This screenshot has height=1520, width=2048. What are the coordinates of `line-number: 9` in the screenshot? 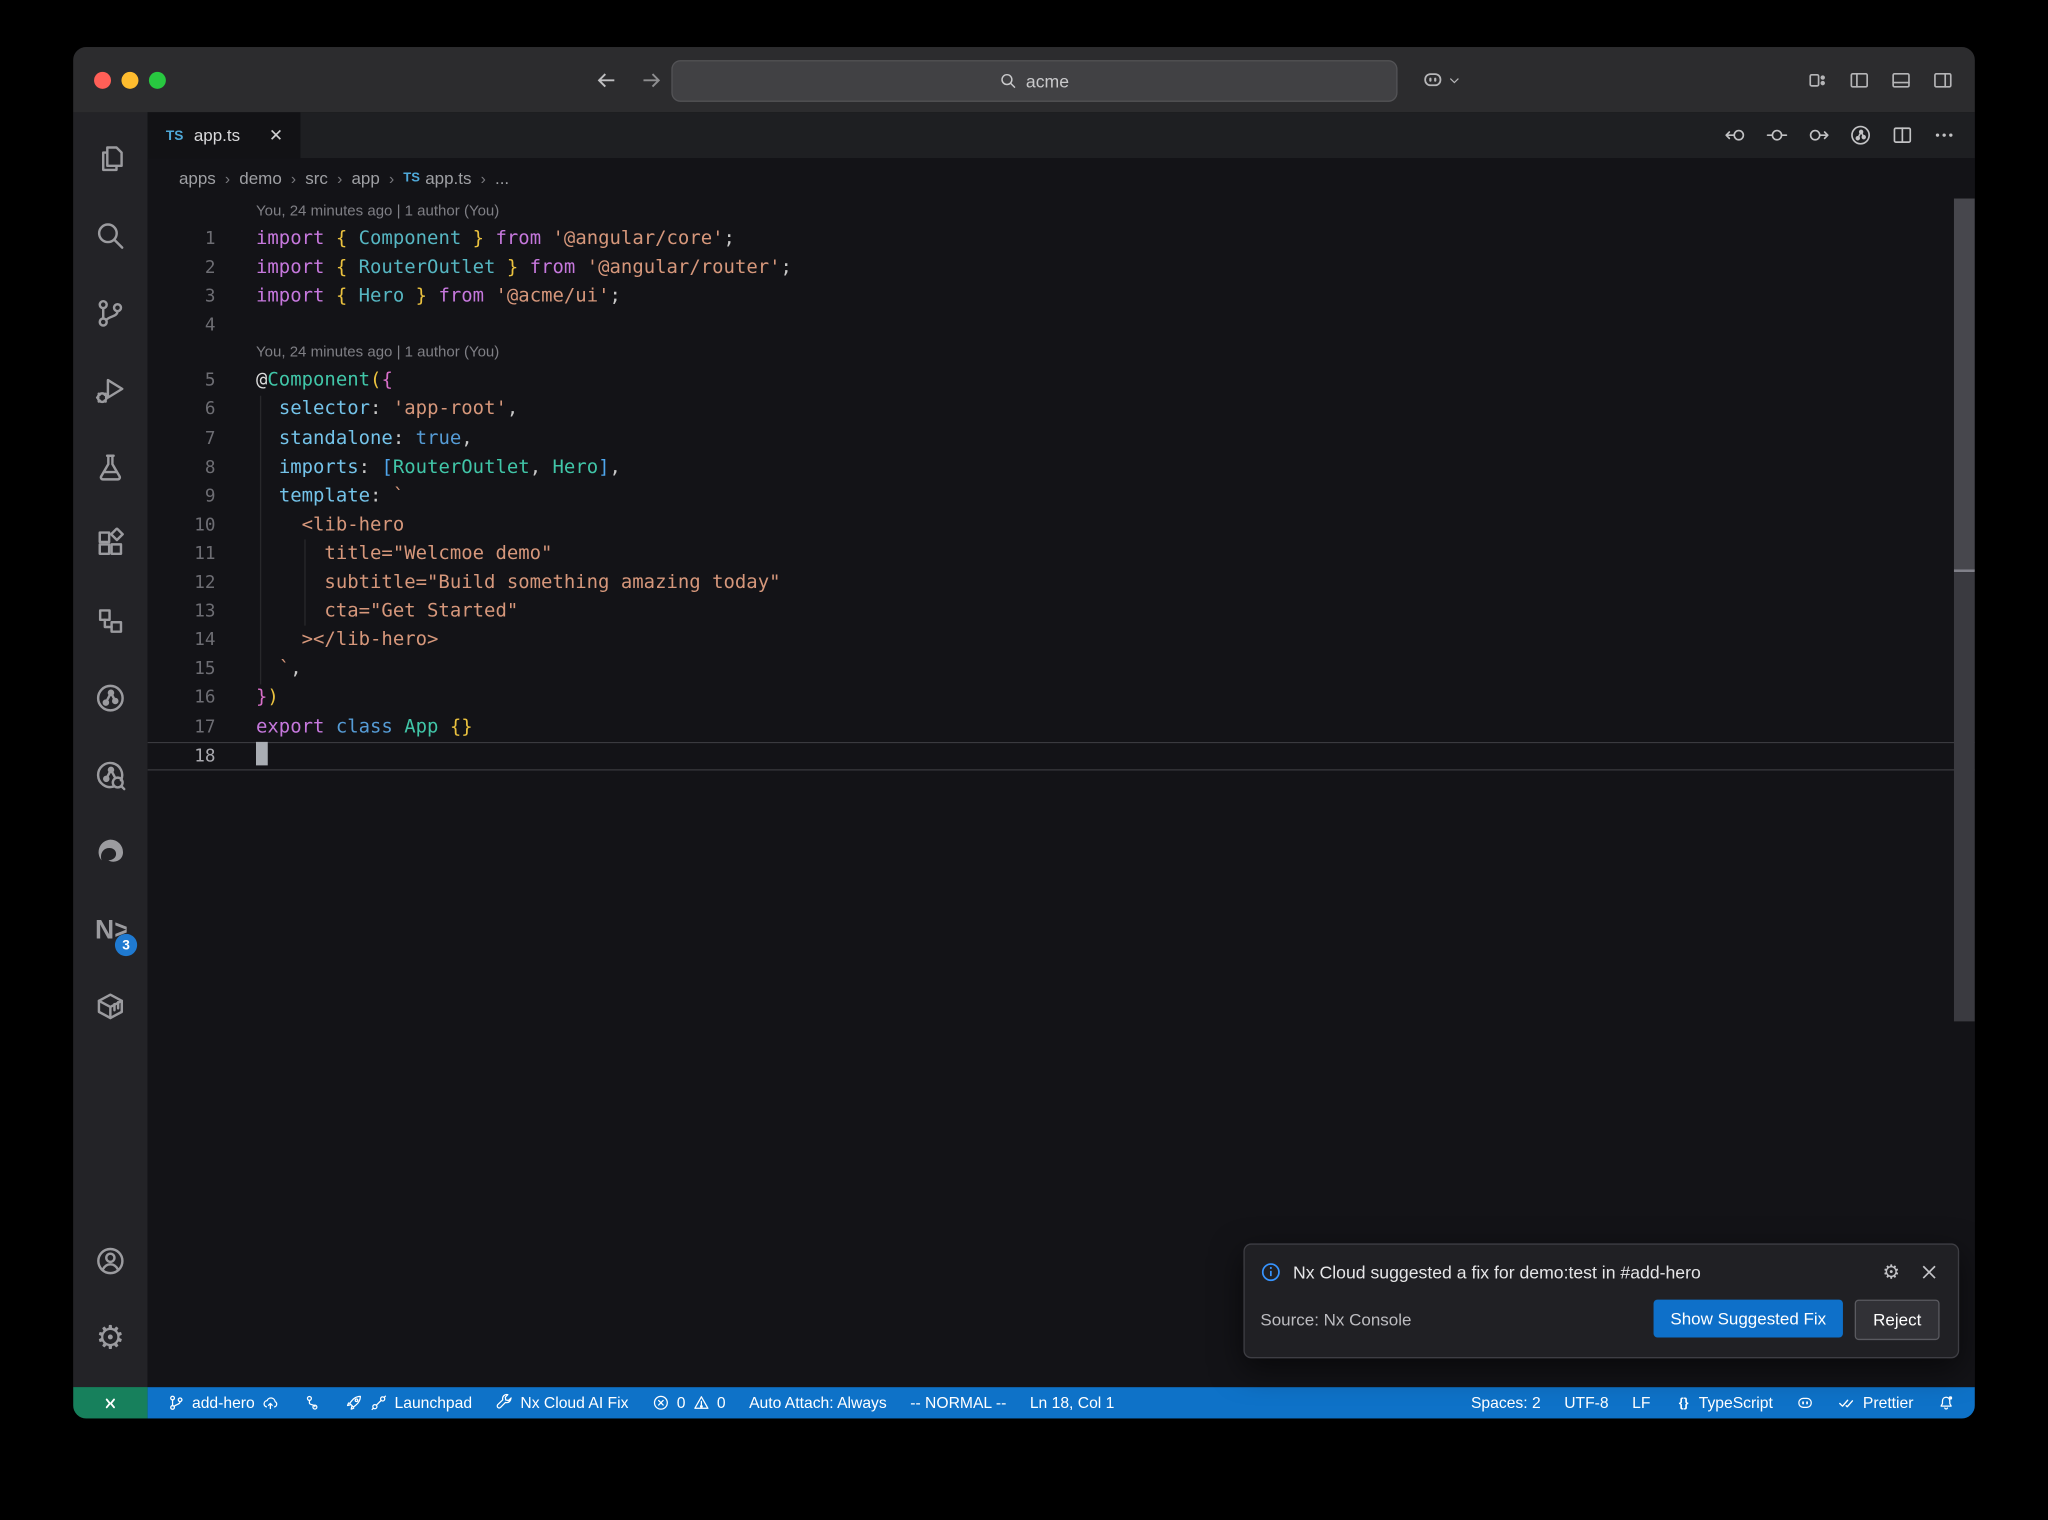 It's located at (210, 496).